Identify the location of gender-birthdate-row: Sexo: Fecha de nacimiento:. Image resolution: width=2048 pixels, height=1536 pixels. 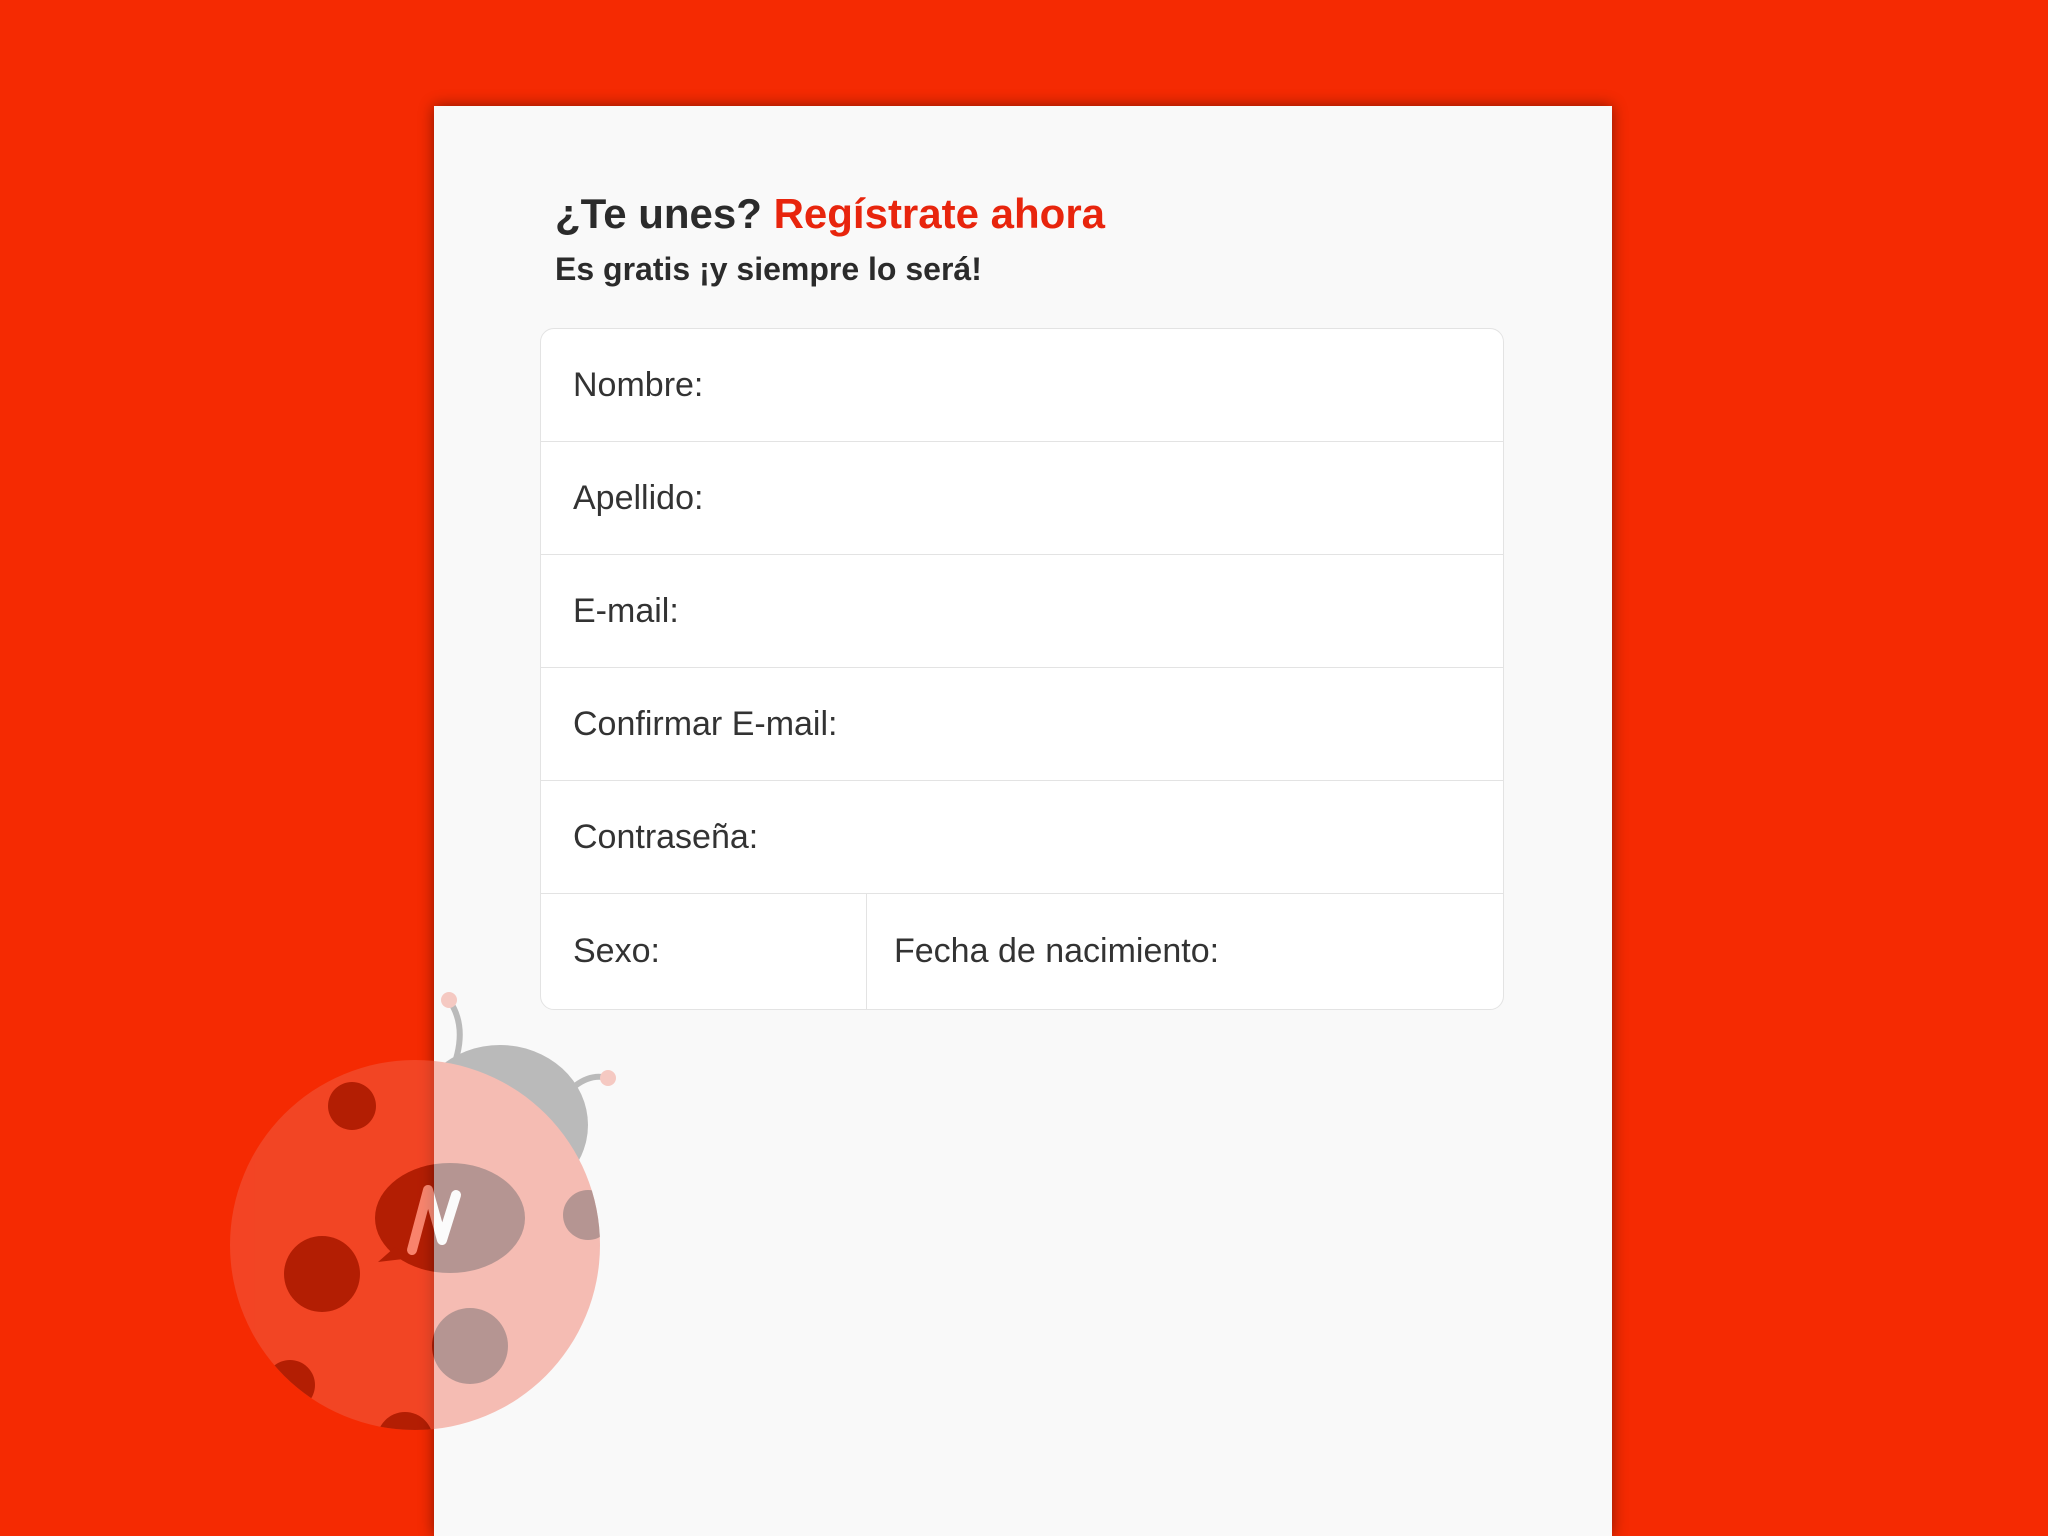
(1022, 951).